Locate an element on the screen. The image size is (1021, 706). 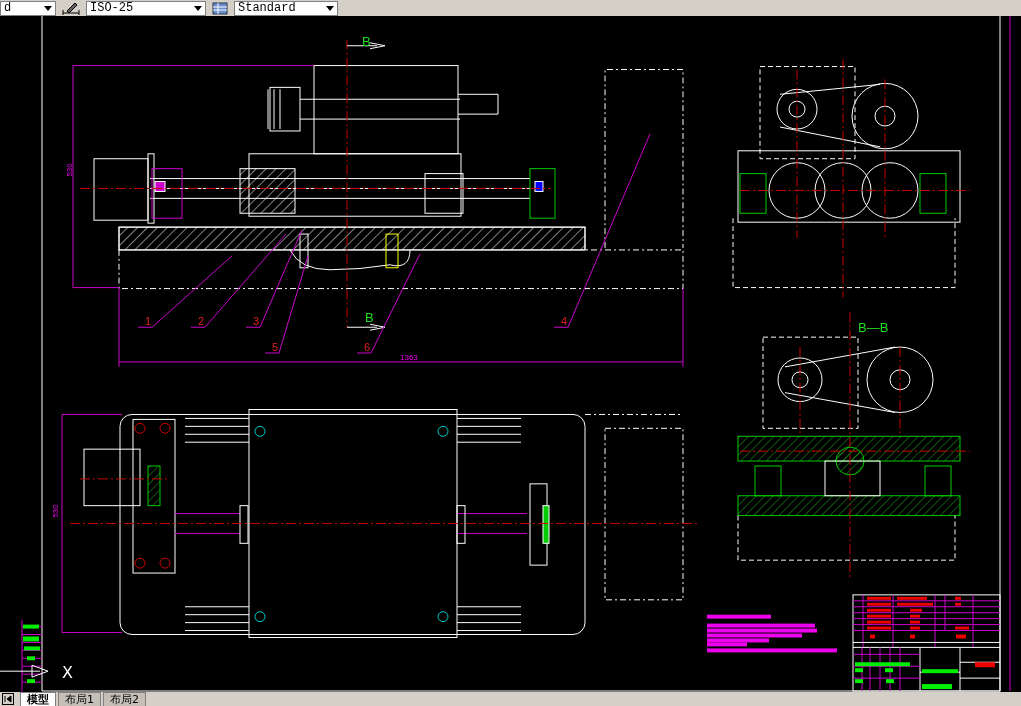
dimension-style-icon is located at coordinates (71, 8).